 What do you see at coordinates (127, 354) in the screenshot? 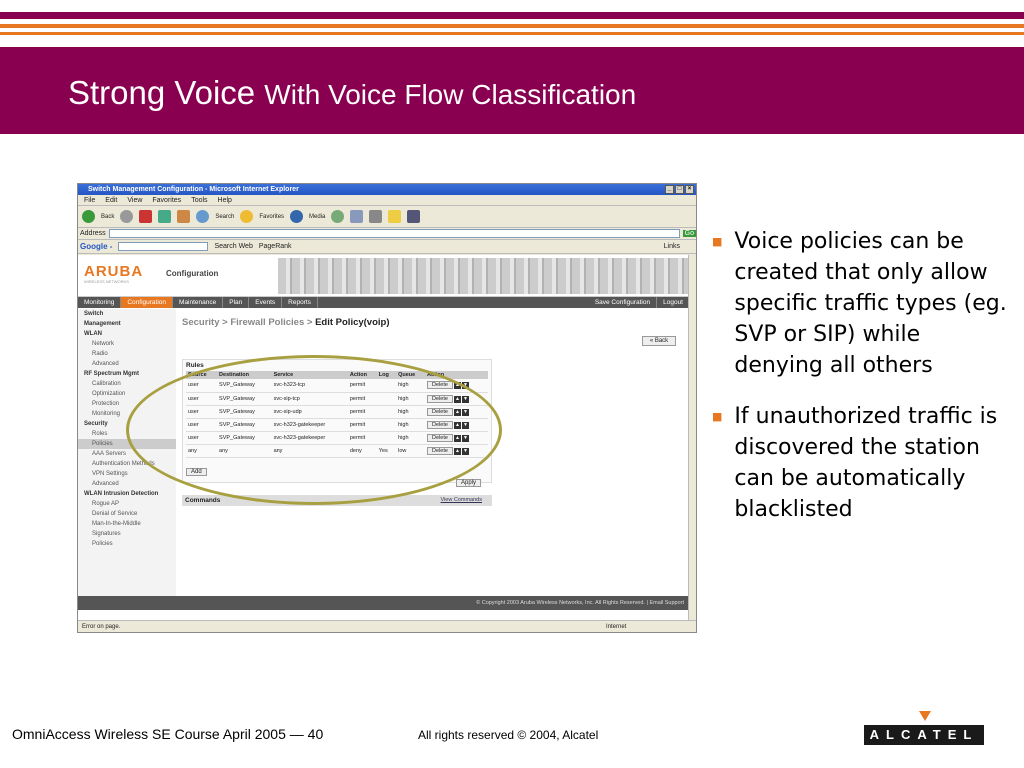
I see `sidebar-item: Radio` at bounding box center [127, 354].